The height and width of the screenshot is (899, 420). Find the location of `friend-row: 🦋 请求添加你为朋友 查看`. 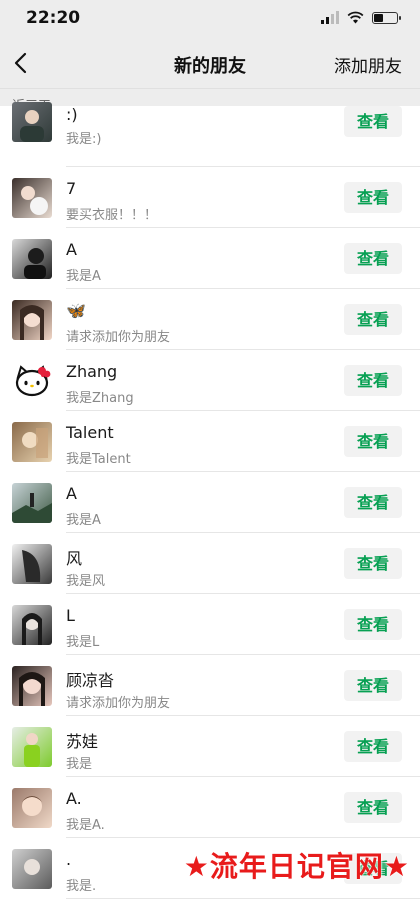

friend-row: 🦋 请求添加你为朋友 查看 is located at coordinates (210, 319).